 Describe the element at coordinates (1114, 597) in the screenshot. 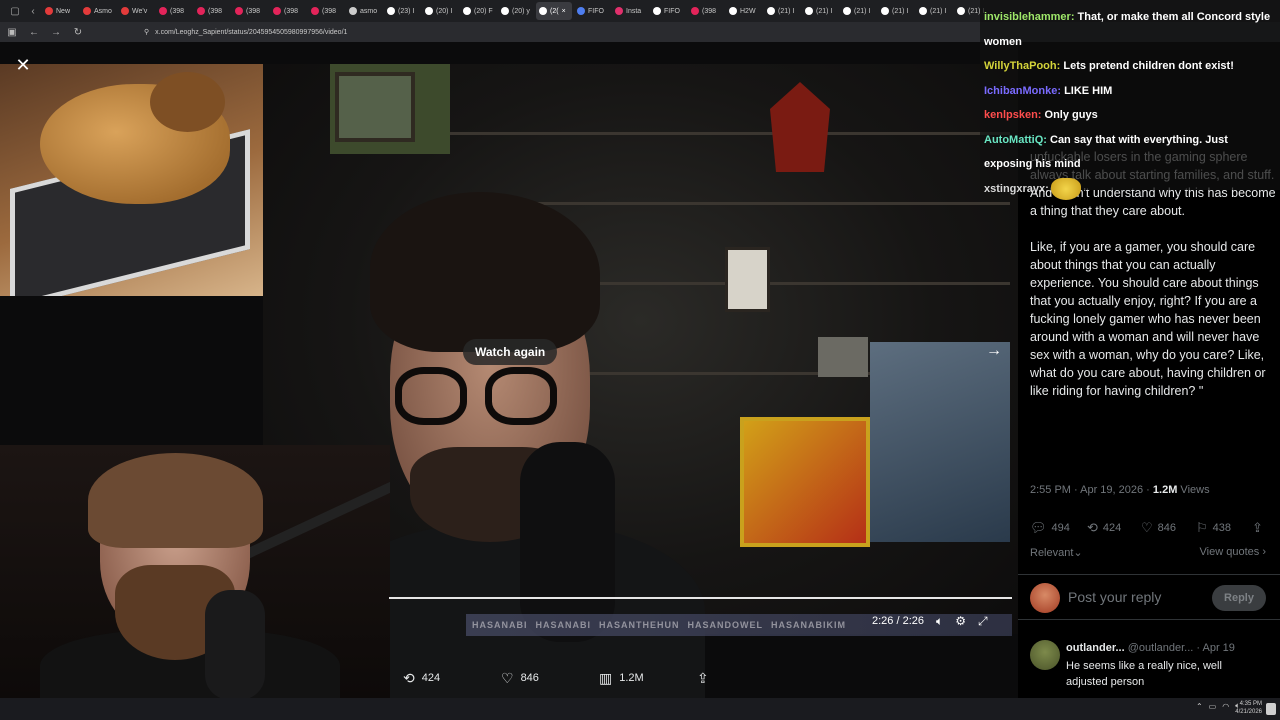

I see `reply-input: Post your reply` at that location.